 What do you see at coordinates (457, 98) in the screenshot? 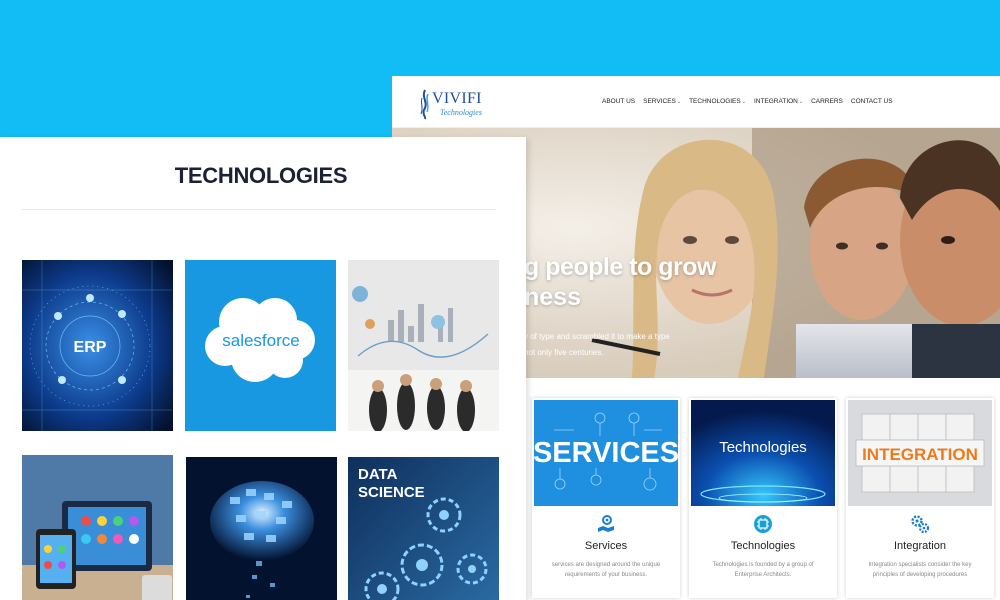
I see `logo-name: VIVIFI` at bounding box center [457, 98].